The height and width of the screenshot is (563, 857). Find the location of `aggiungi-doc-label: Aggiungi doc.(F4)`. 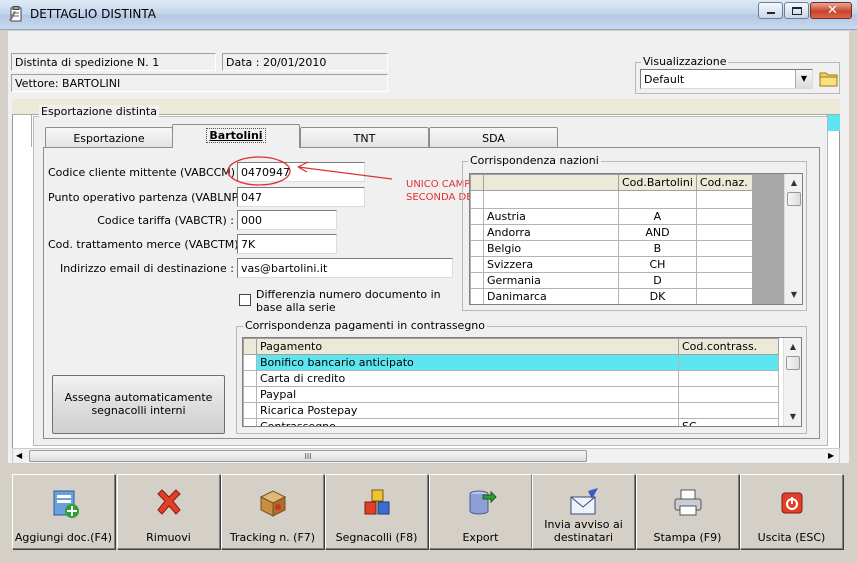

aggiungi-doc-label: Aggiungi doc.(F4) is located at coordinates (63, 537).